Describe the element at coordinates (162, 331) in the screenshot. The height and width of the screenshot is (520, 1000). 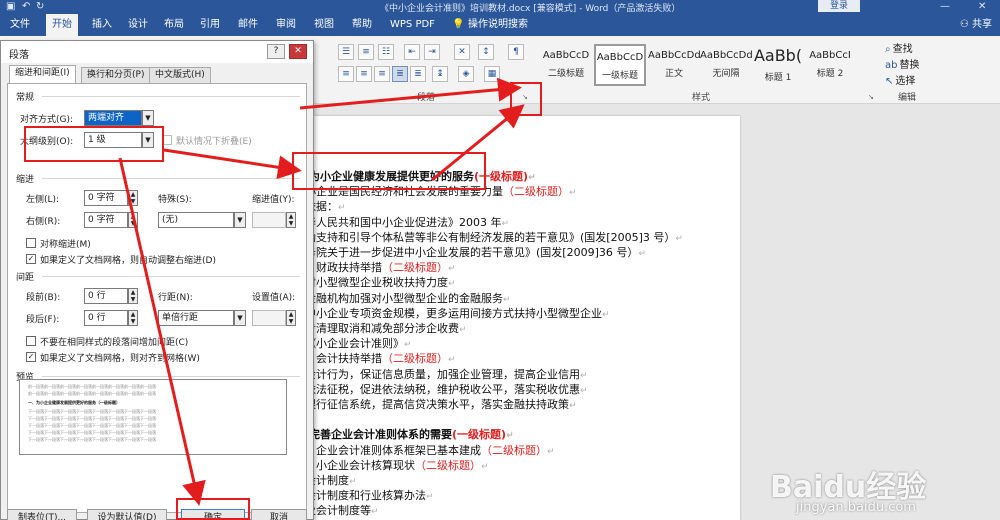
I see `arrow-to-ok` at that location.